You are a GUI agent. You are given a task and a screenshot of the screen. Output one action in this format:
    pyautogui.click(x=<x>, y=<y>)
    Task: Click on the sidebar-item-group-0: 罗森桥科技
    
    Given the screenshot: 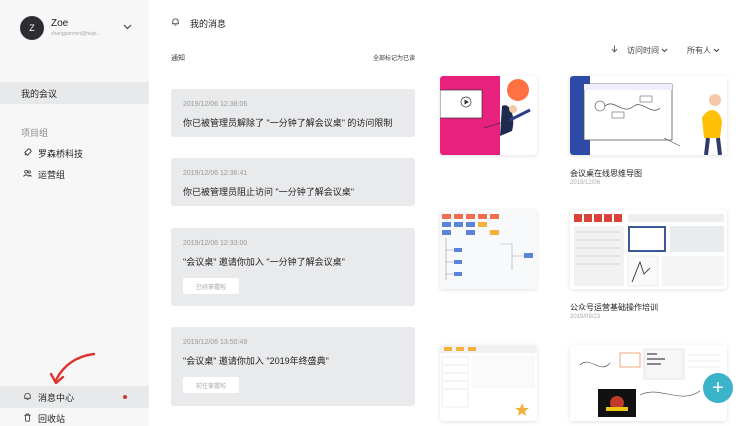 What is the action you would take?
    pyautogui.click(x=74, y=153)
    